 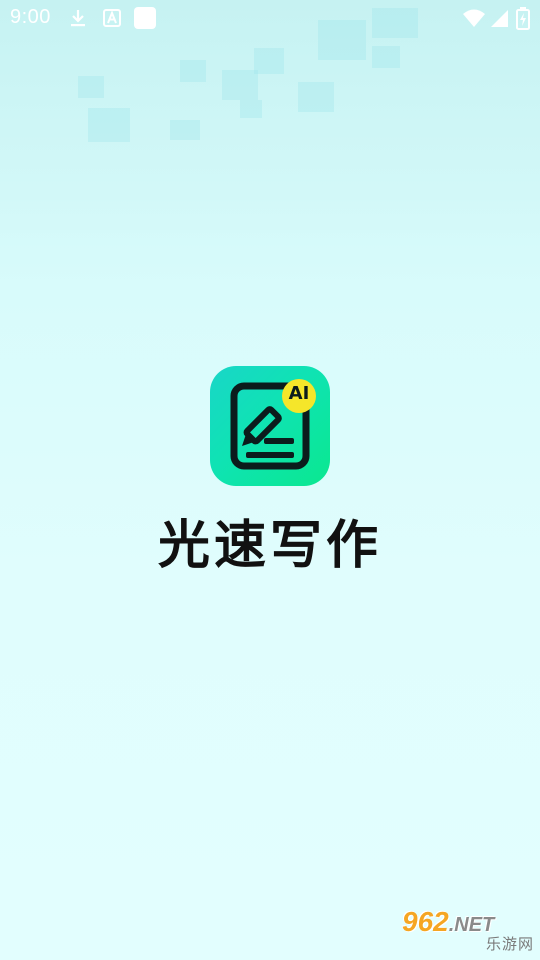 I want to click on watermark-brand: 962.NET, so click(x=448, y=923).